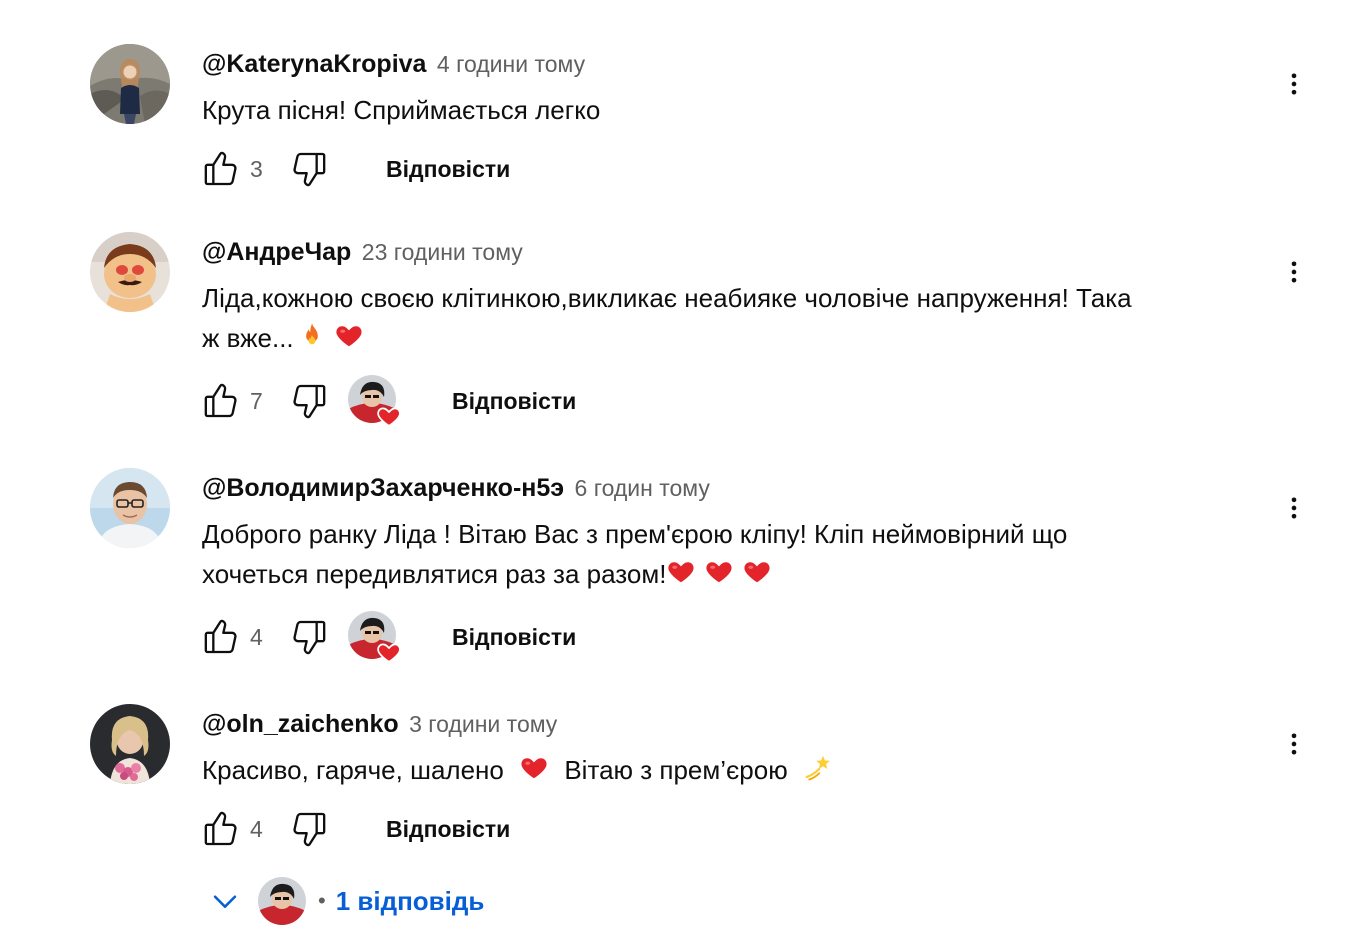  I want to click on expand-replies-button, so click(225, 901).